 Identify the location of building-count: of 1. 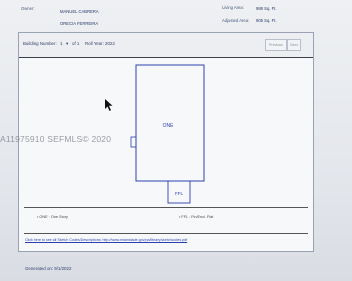
(76, 43).